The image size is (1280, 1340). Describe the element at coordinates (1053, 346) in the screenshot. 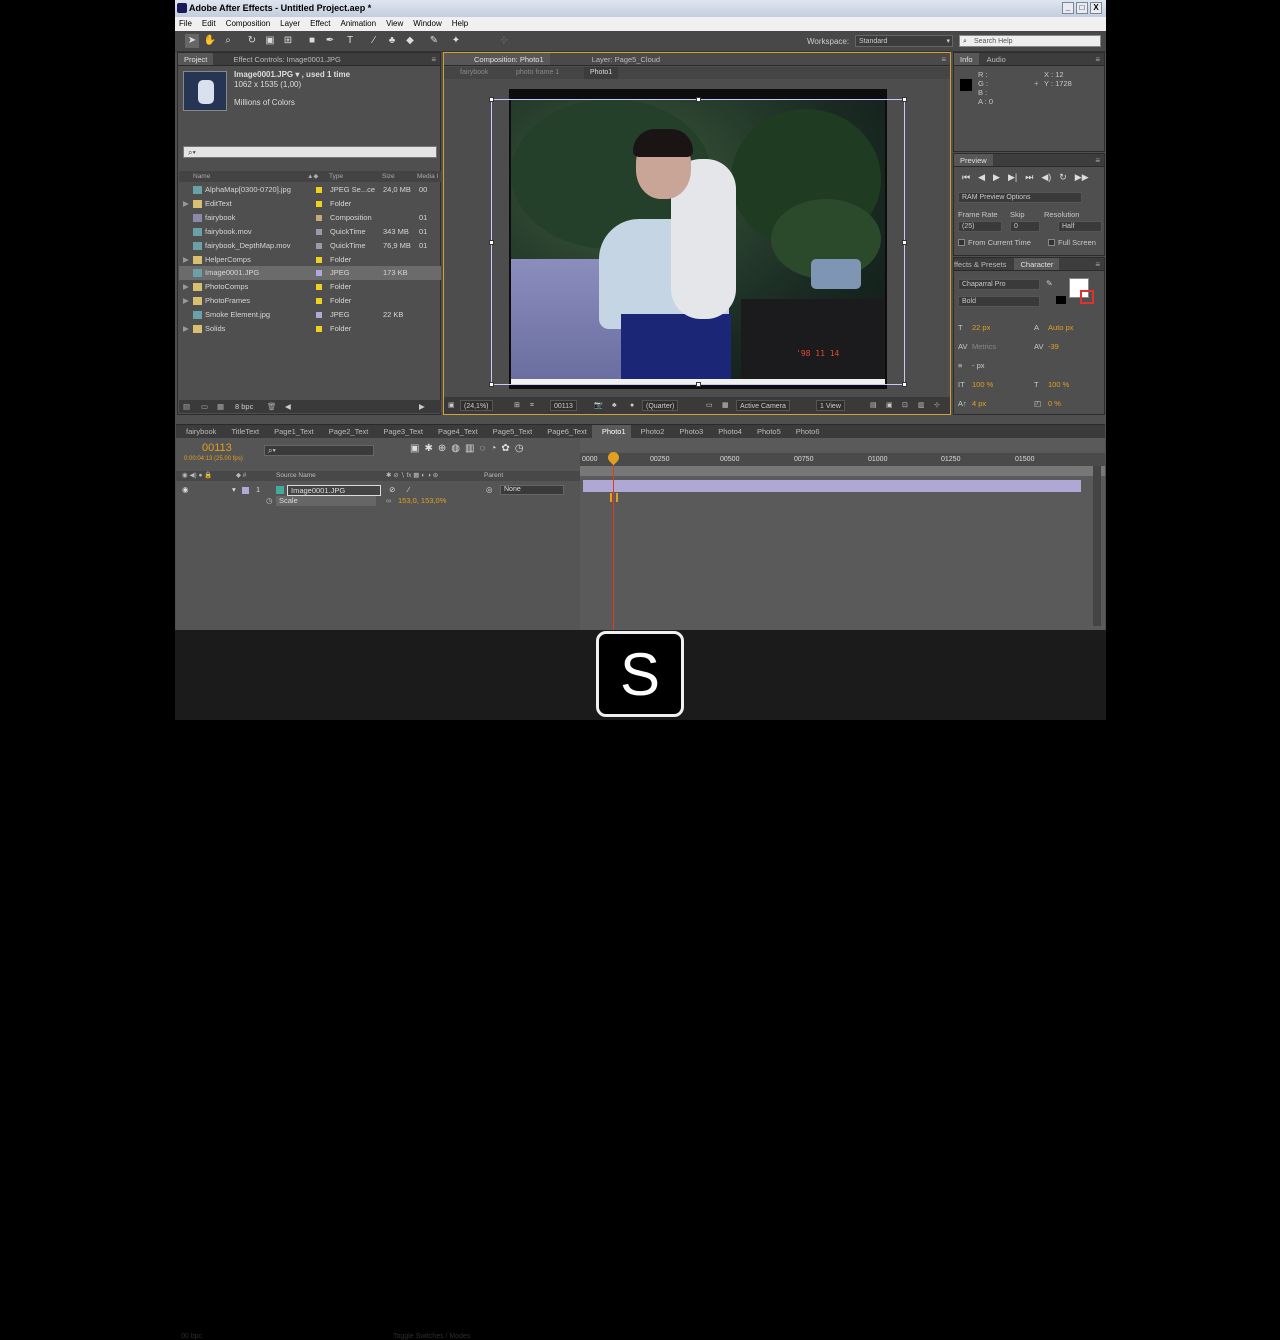

I see `tracking-value: -39` at that location.